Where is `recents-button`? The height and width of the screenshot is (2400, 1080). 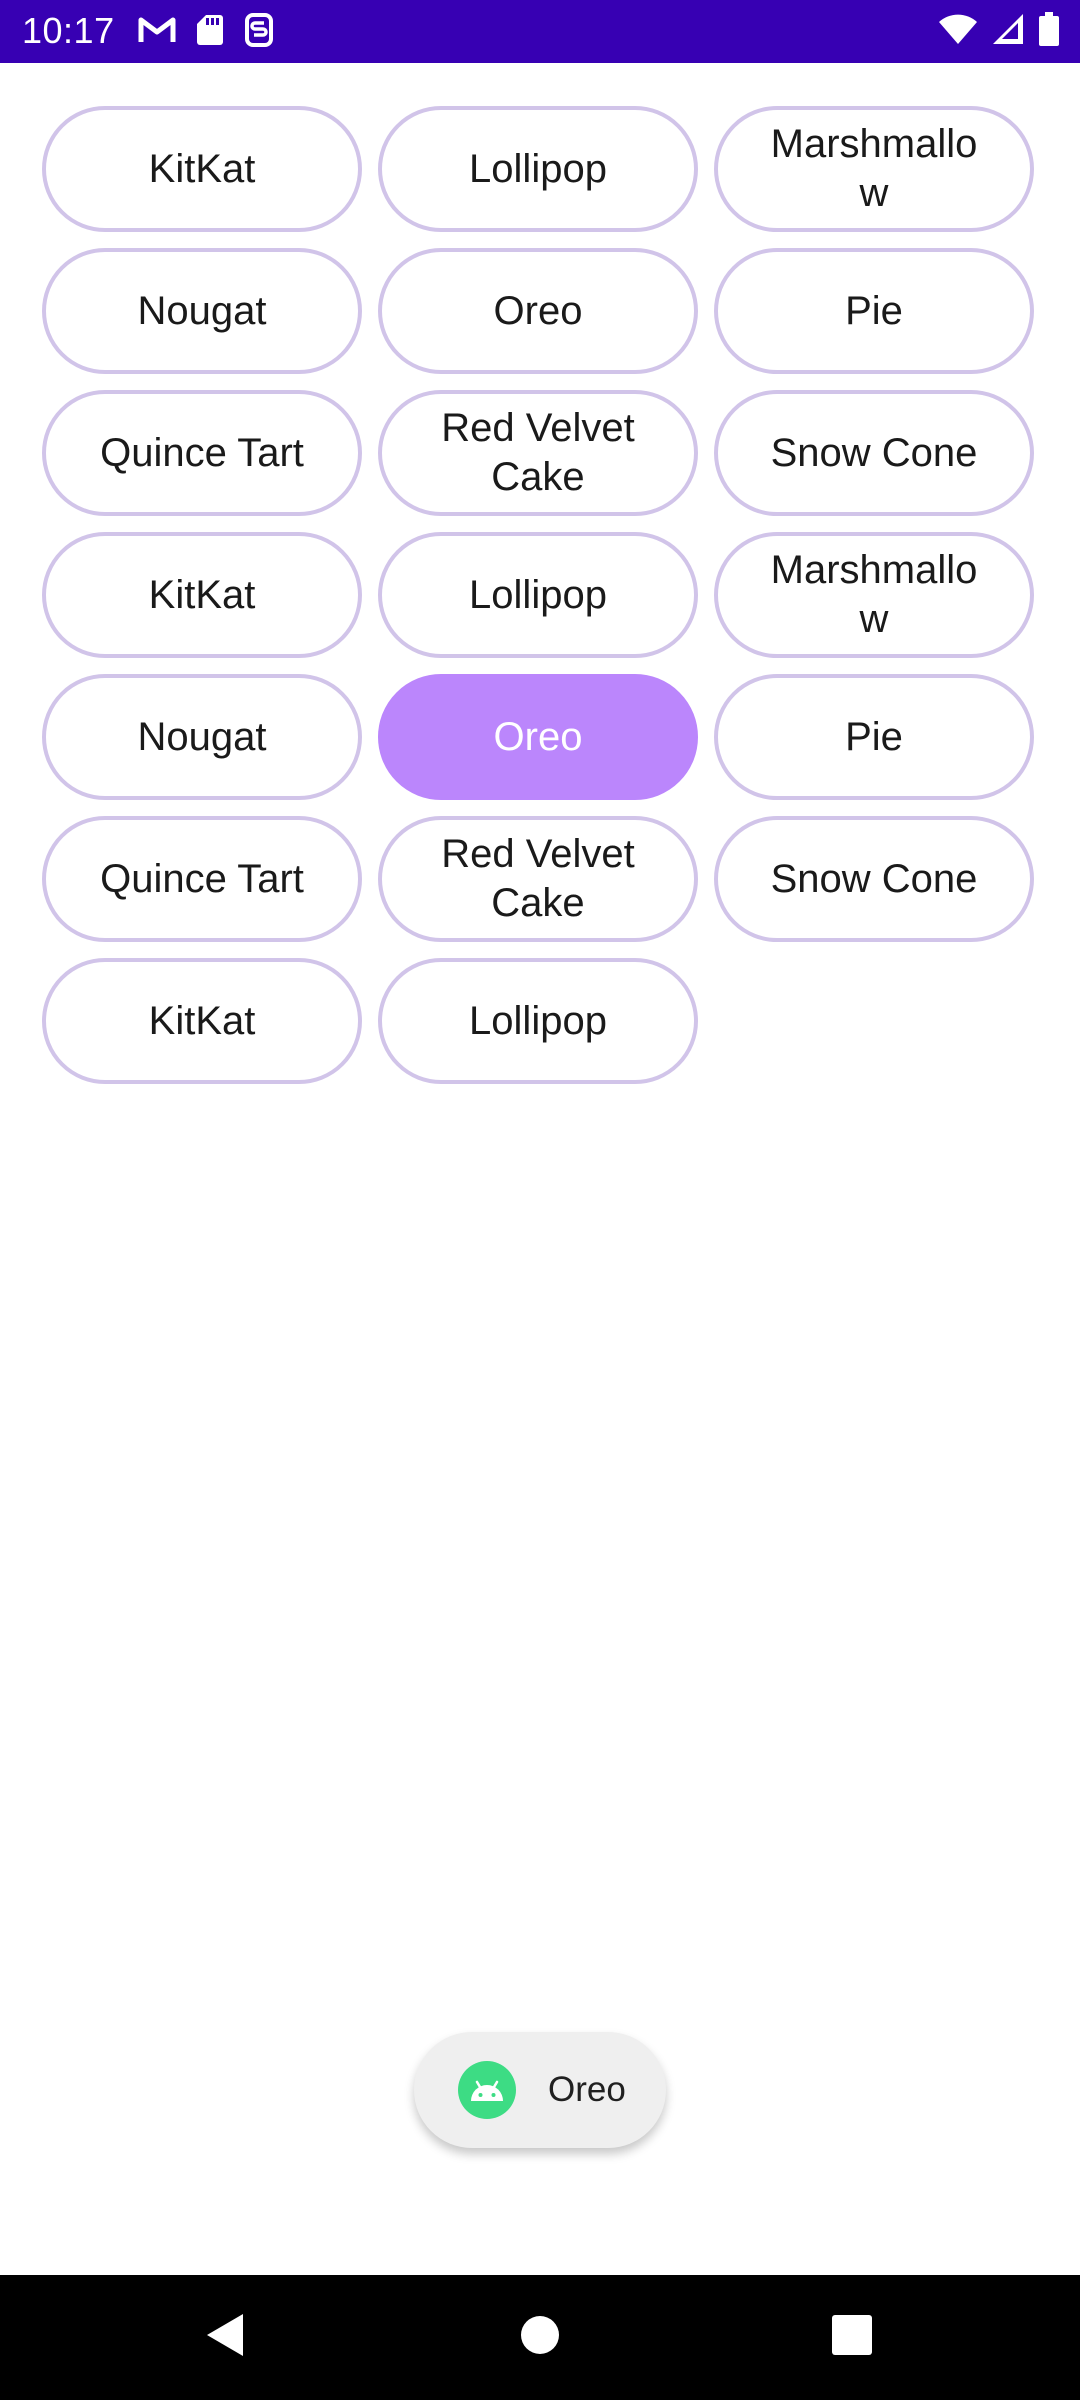
recents-button is located at coordinates (852, 2337).